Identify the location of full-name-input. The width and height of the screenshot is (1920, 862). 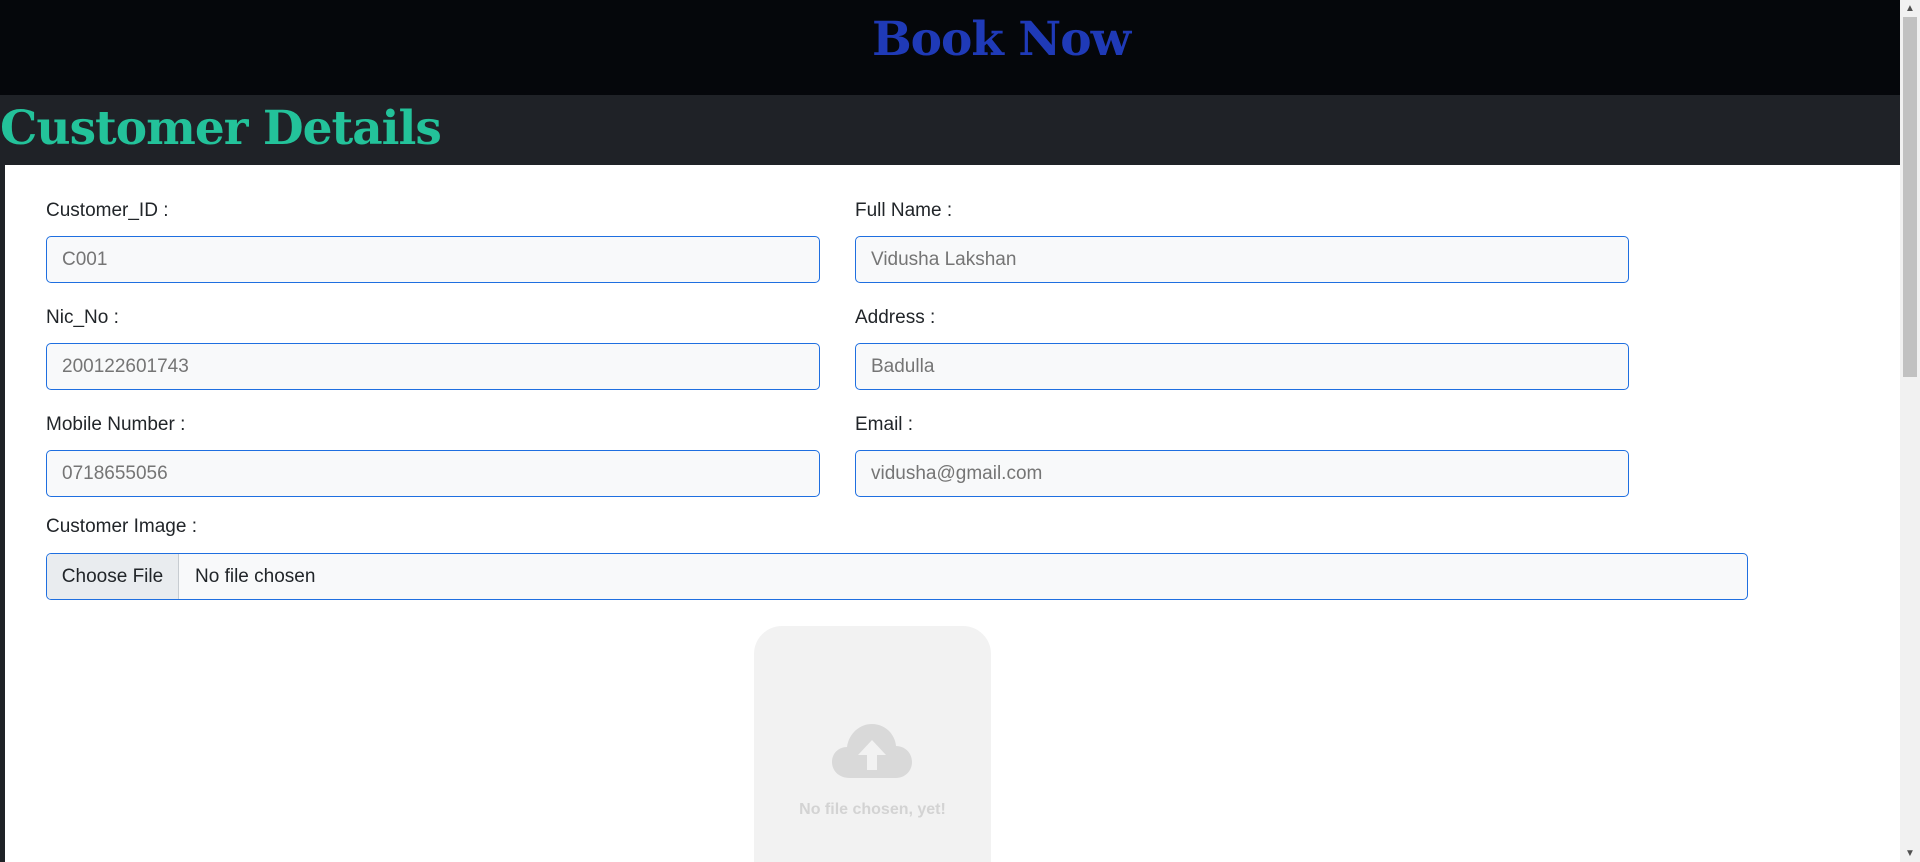
(1242, 259).